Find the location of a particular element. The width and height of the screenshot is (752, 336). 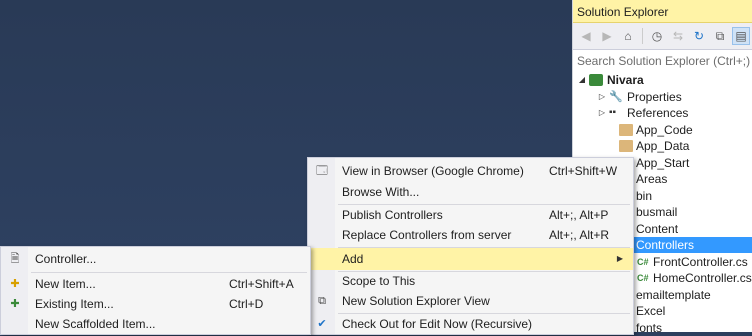

refresh-icon: ↻ is located at coordinates (699, 36).